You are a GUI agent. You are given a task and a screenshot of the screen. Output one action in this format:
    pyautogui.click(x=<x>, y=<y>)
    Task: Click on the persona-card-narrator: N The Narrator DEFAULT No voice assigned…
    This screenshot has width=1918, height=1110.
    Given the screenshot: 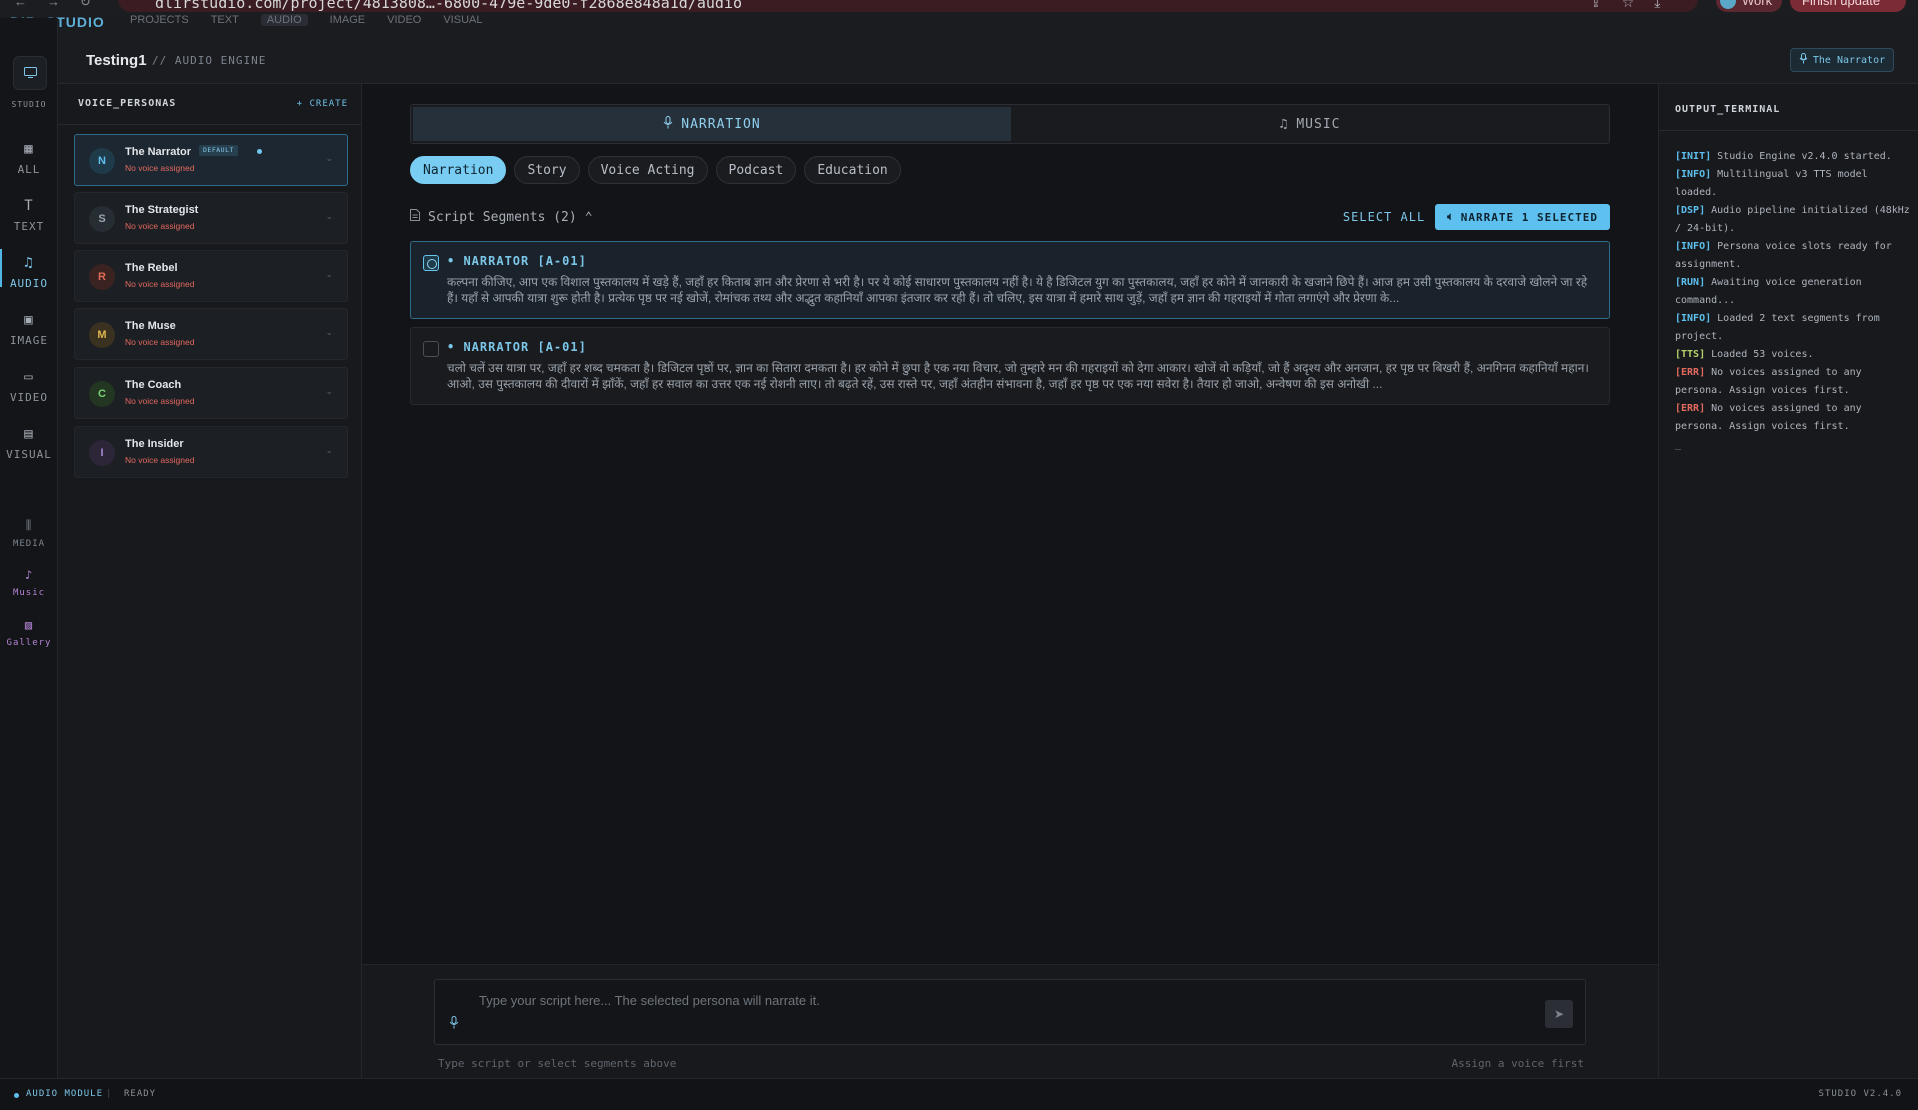 What is the action you would take?
    pyautogui.click(x=211, y=160)
    